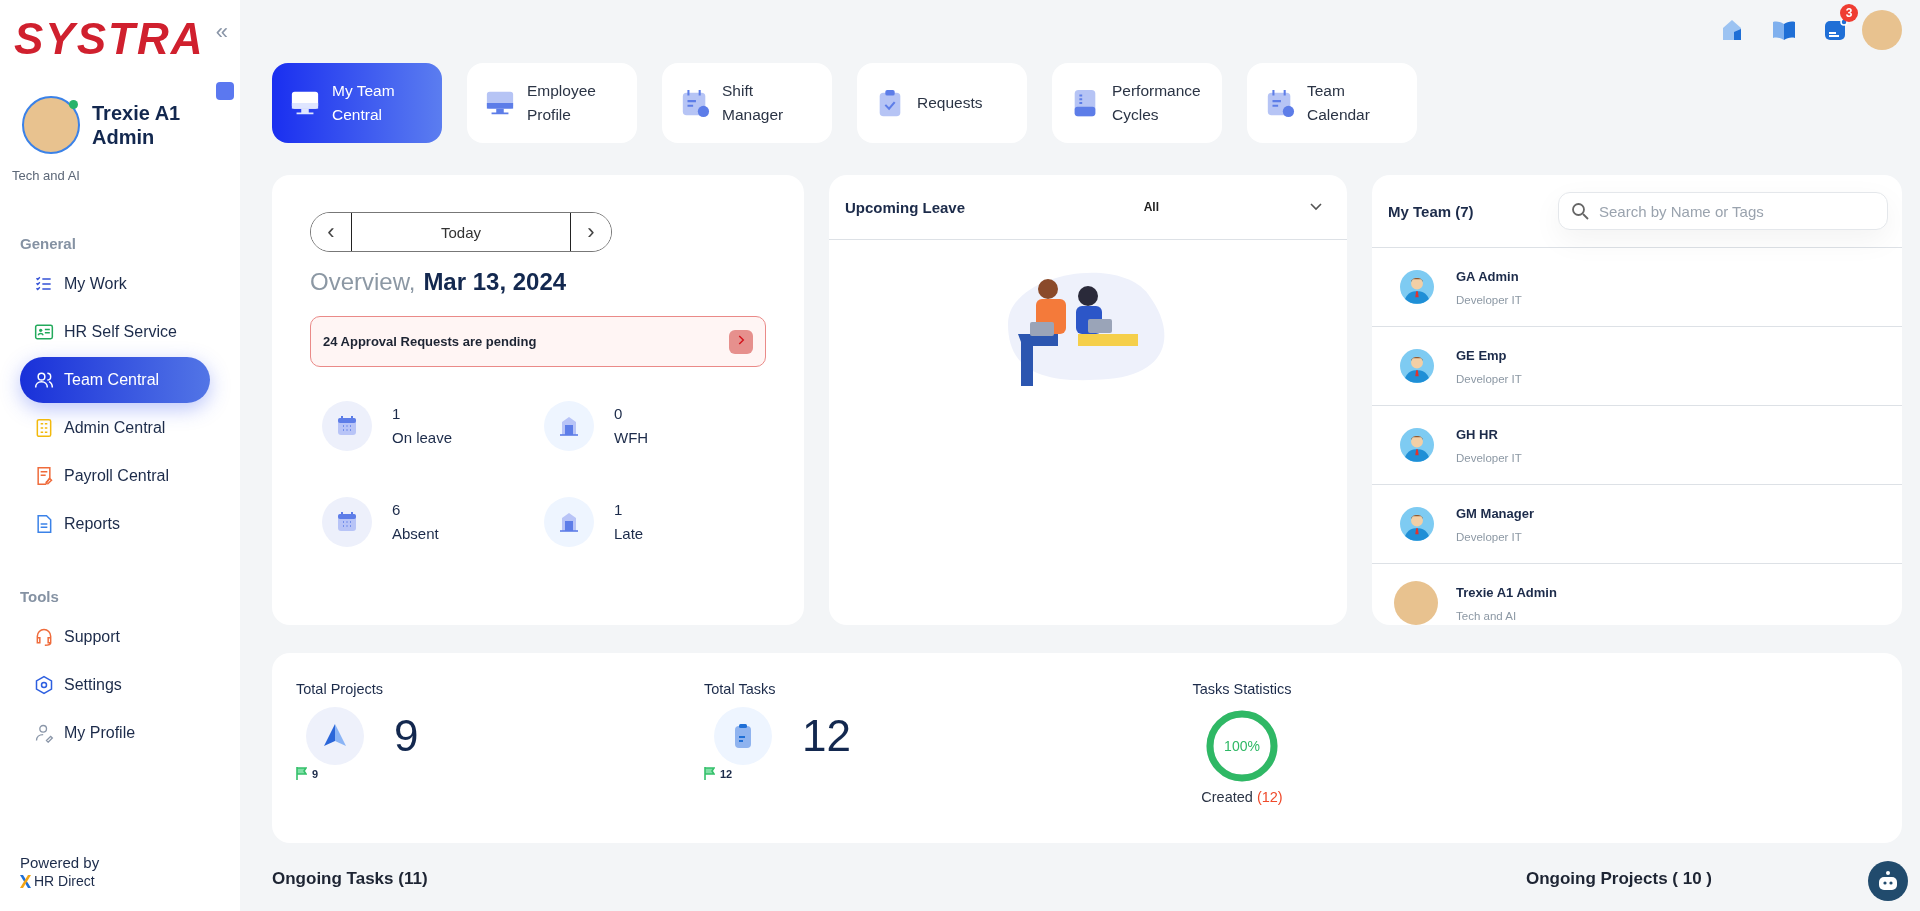 The width and height of the screenshot is (1920, 911). What do you see at coordinates (631, 438) in the screenshot?
I see `stat-label: WFH` at bounding box center [631, 438].